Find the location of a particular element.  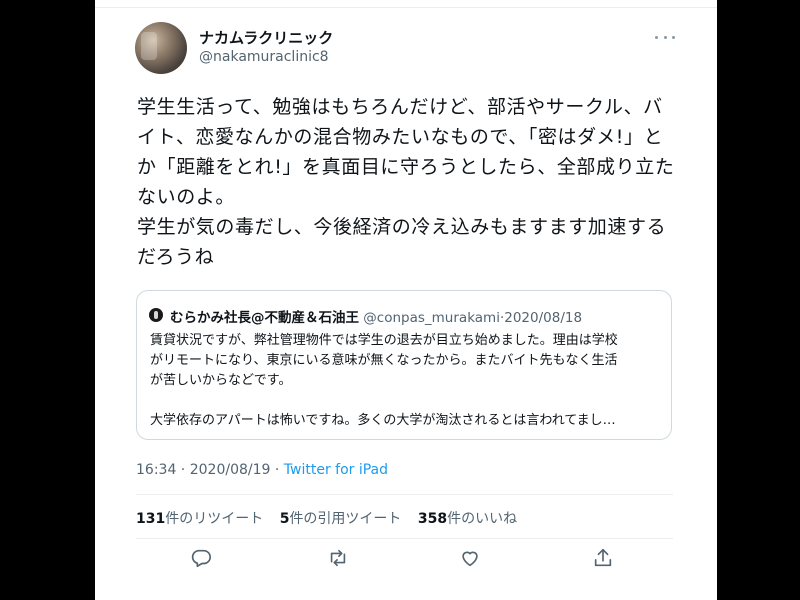

avatar is located at coordinates (161, 48).